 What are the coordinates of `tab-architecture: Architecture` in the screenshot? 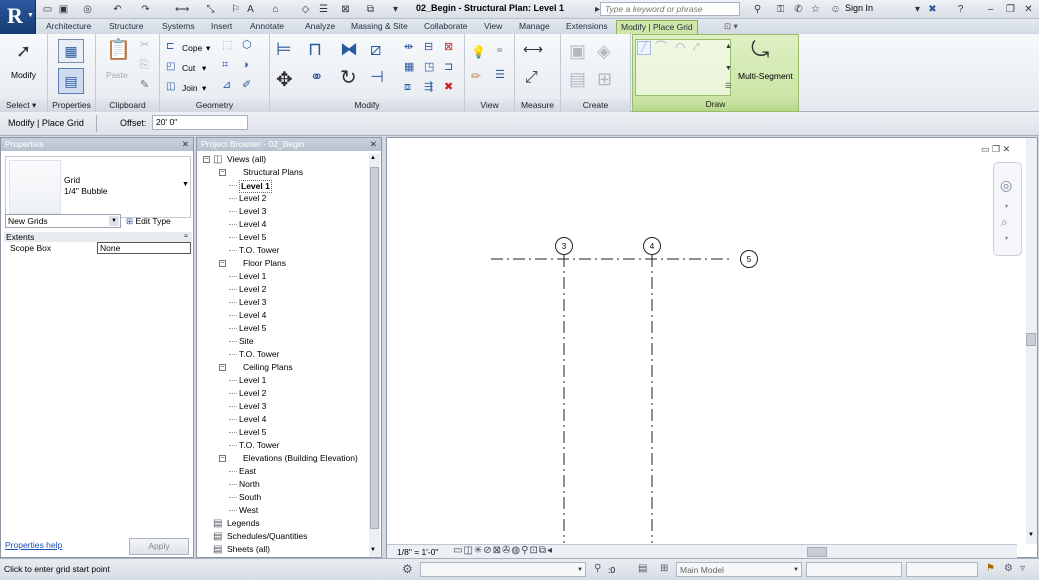 It's located at (68, 27).